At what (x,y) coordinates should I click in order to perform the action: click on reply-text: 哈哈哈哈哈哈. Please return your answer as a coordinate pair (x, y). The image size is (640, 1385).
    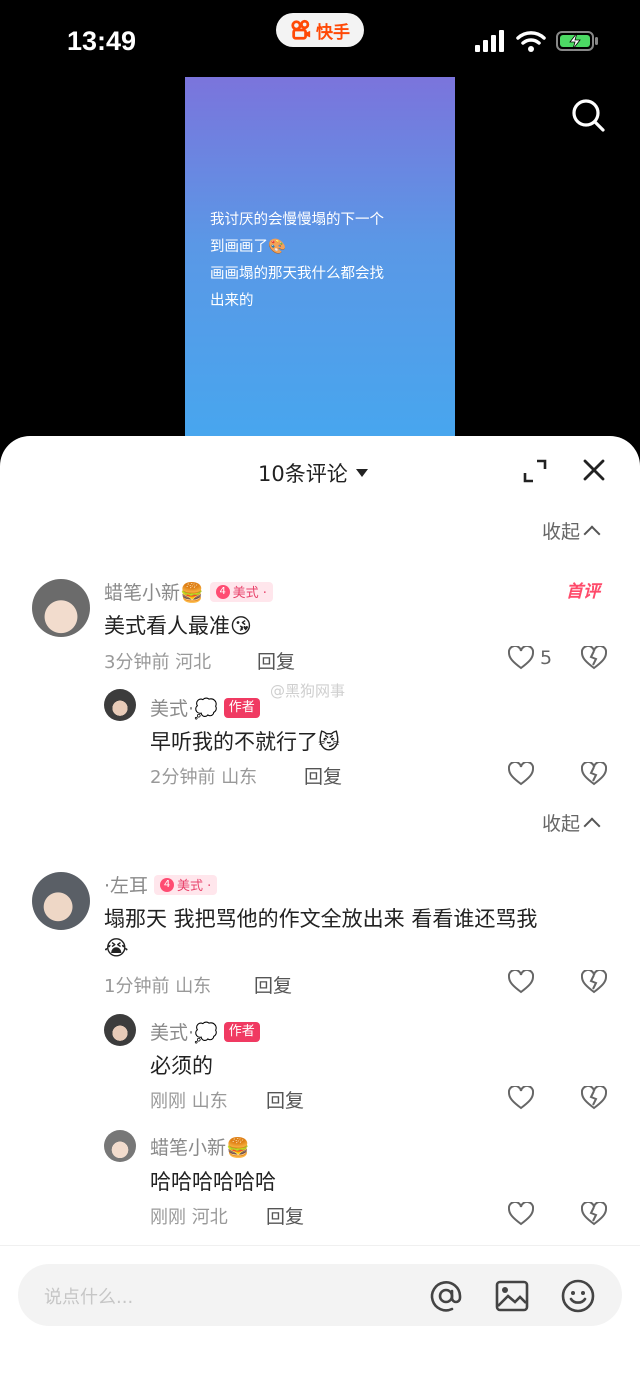
    Looking at the image, I should click on (213, 1182).